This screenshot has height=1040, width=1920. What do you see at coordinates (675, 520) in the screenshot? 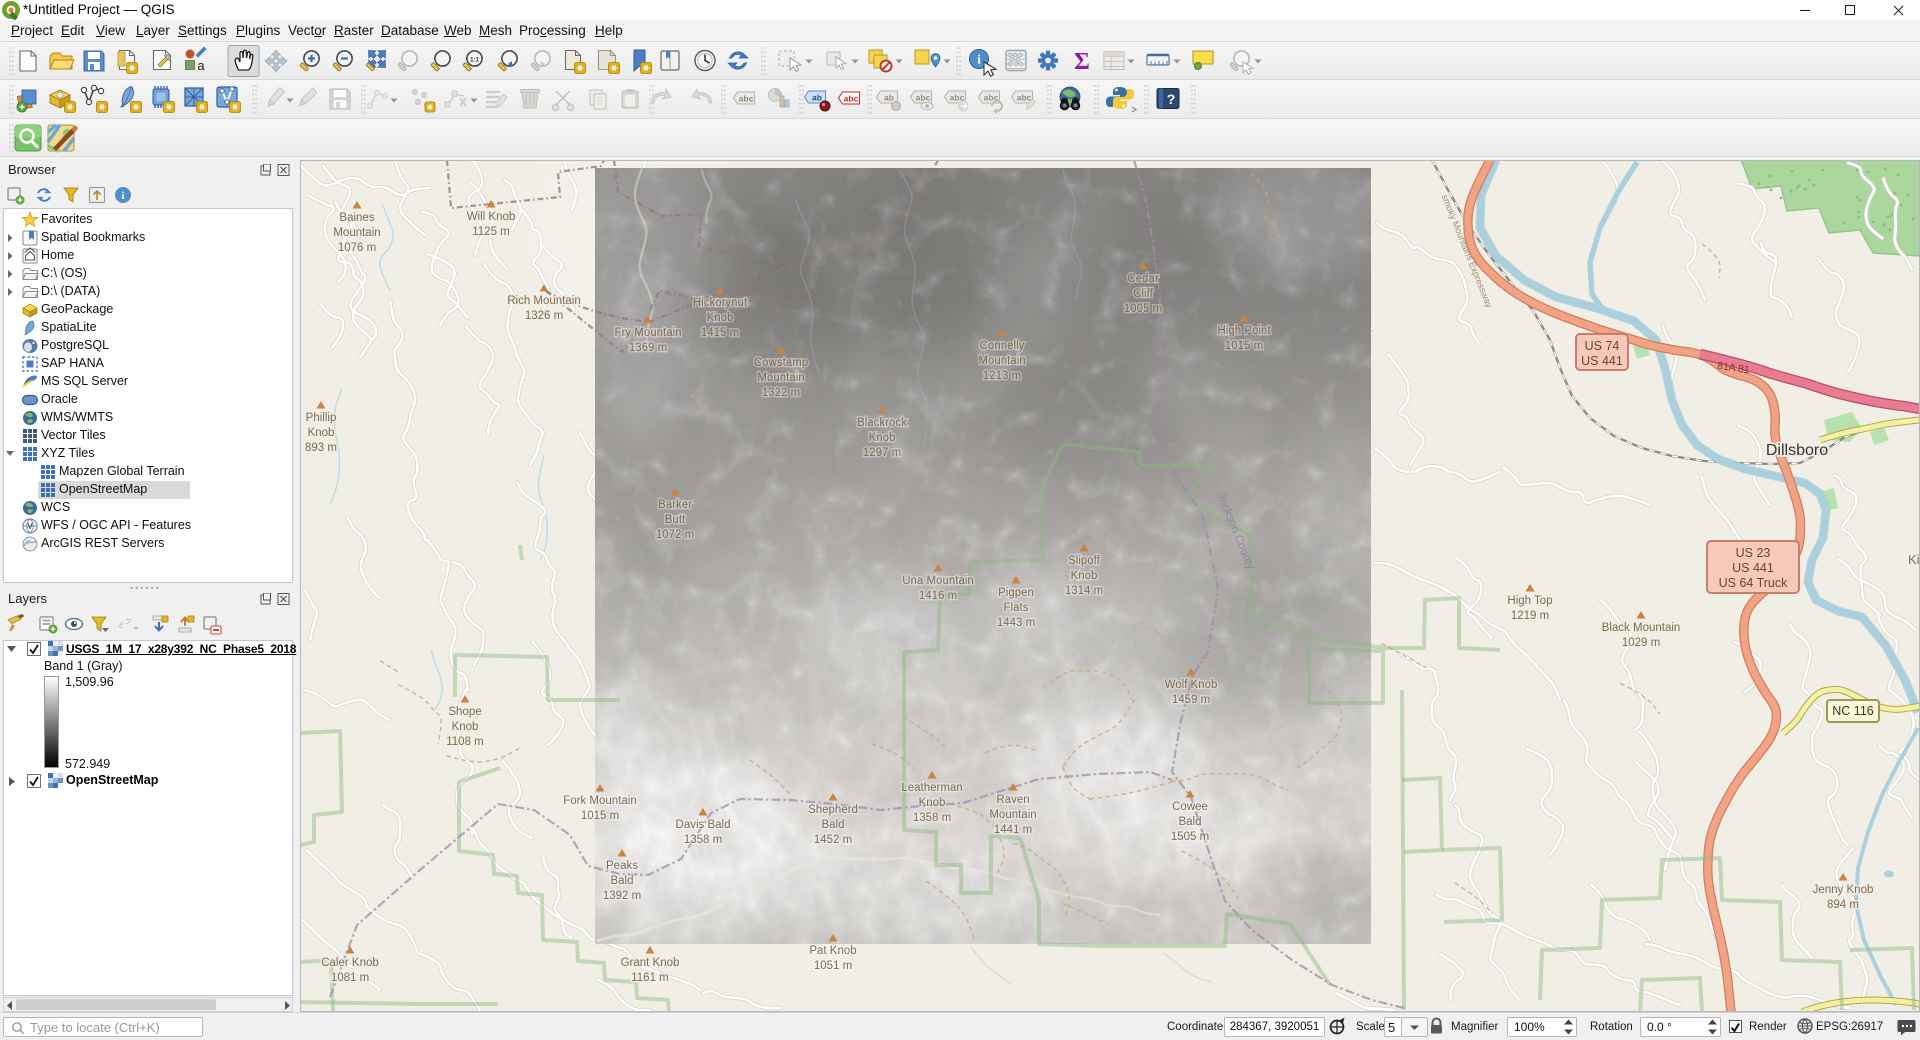
I see `svg-text: Butt` at bounding box center [675, 520].